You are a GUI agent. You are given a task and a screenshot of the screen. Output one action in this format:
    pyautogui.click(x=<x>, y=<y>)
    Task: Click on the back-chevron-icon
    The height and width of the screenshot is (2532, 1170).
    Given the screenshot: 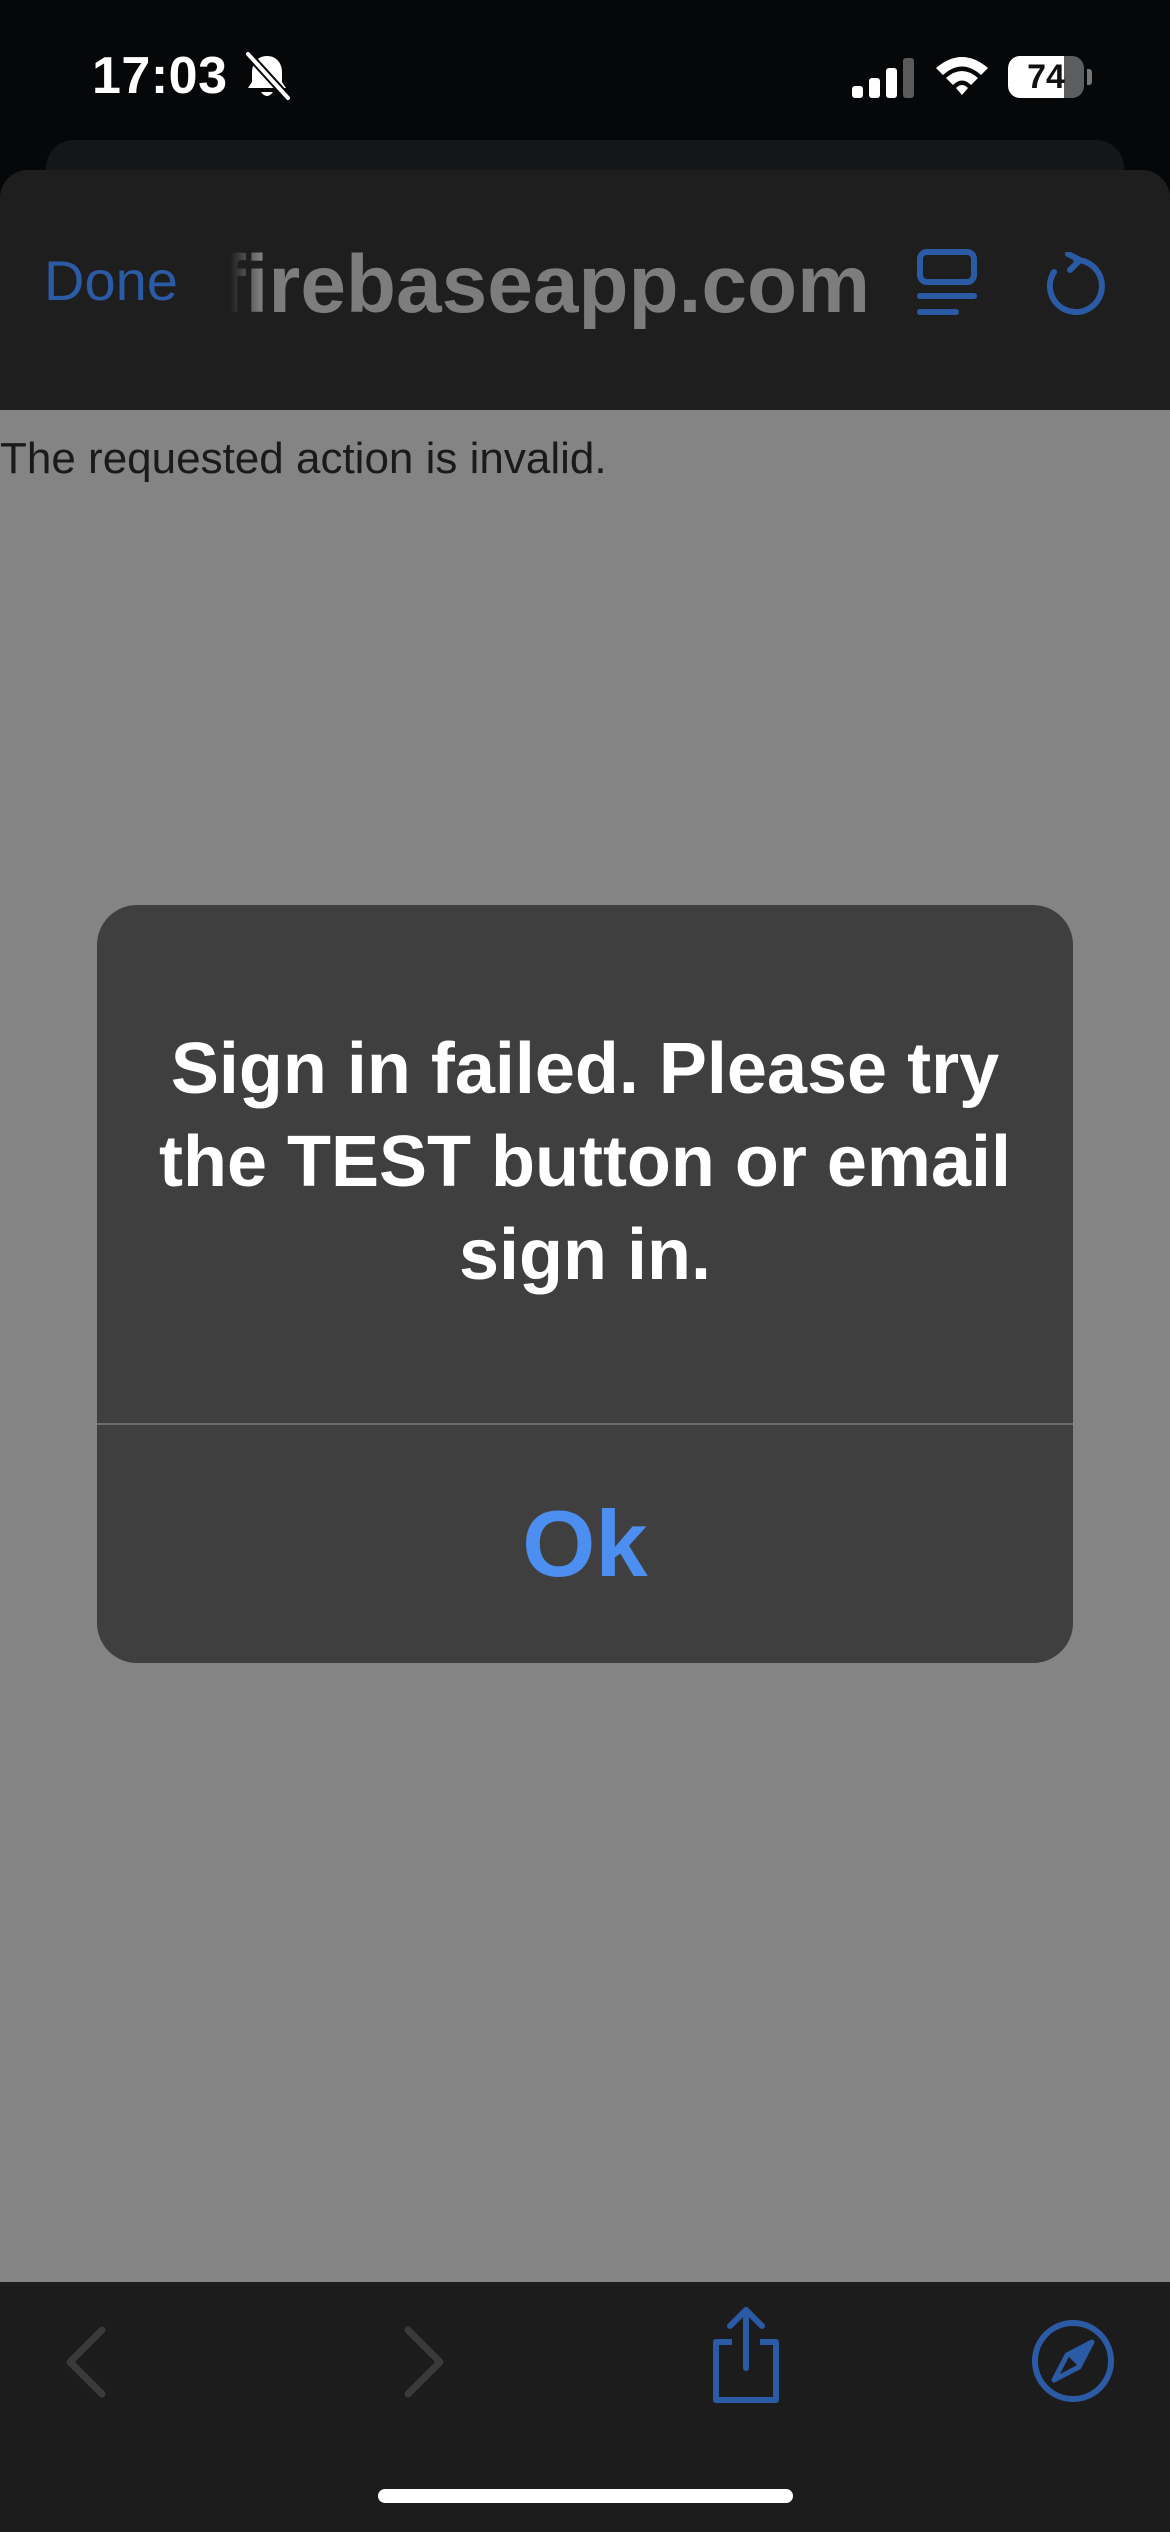 What is the action you would take?
    pyautogui.click(x=88, y=2362)
    